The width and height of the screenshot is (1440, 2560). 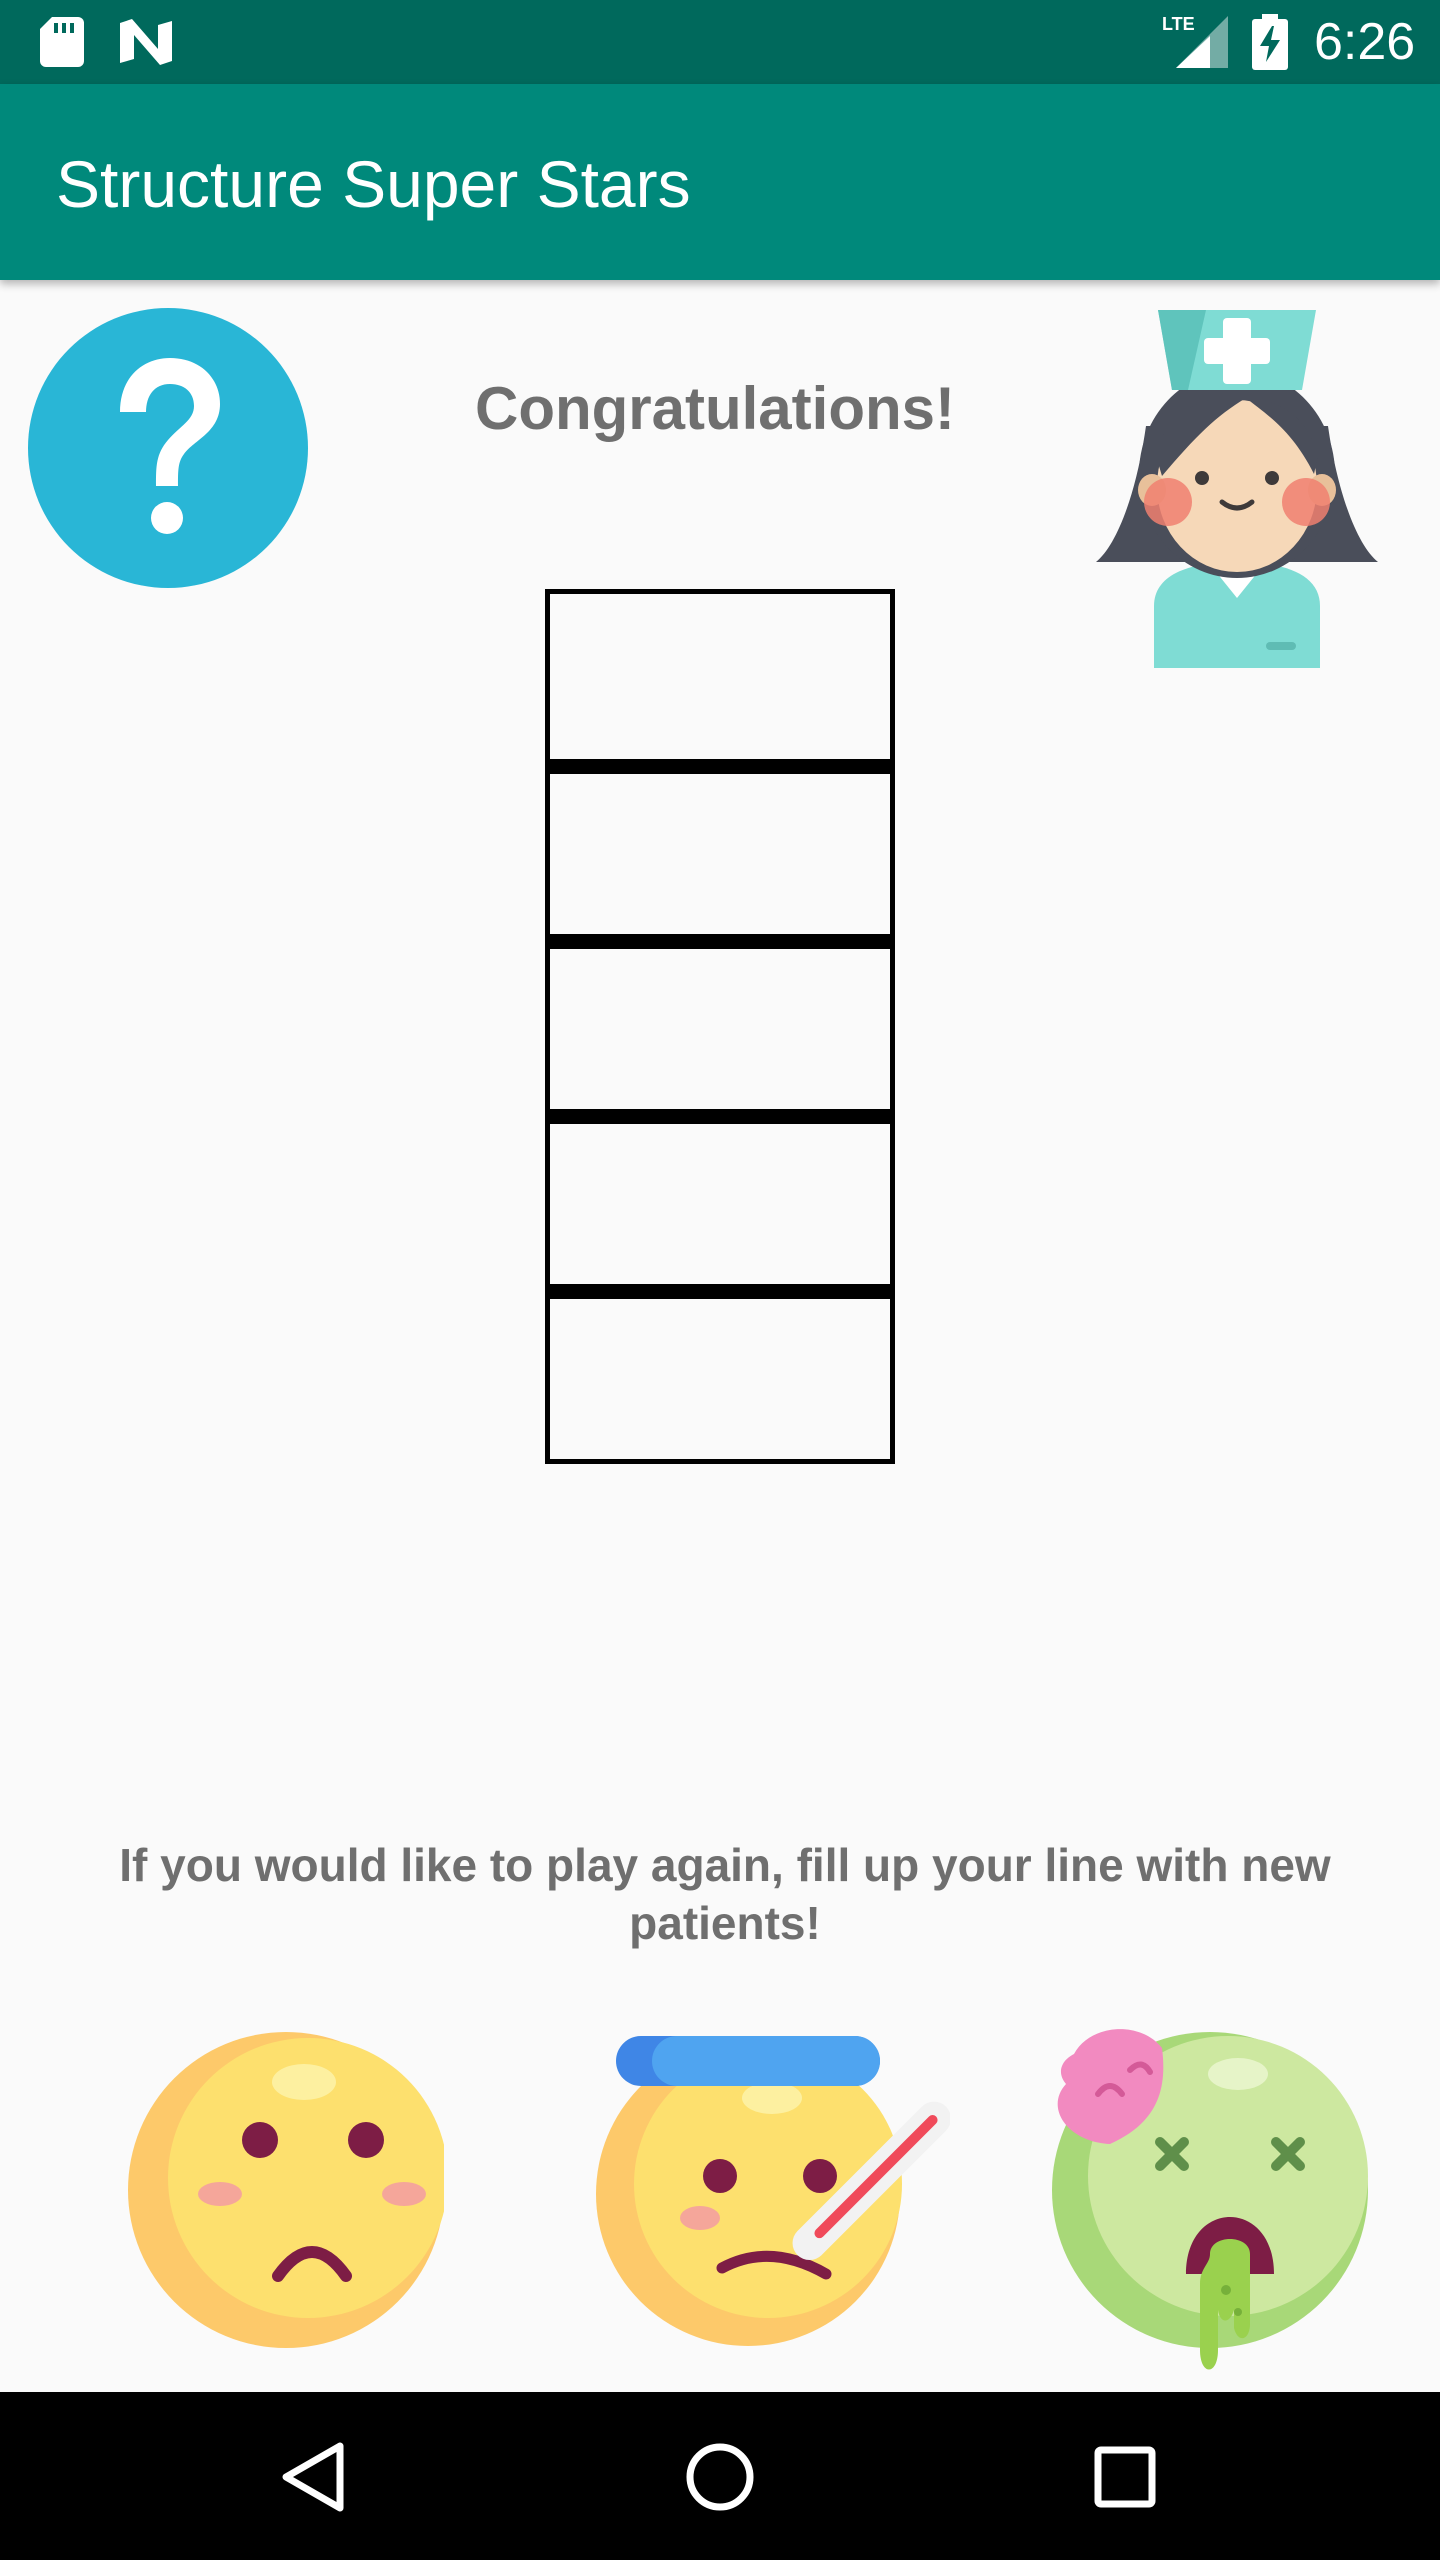 I want to click on status-bar: LTE 6:26, so click(x=720, y=42).